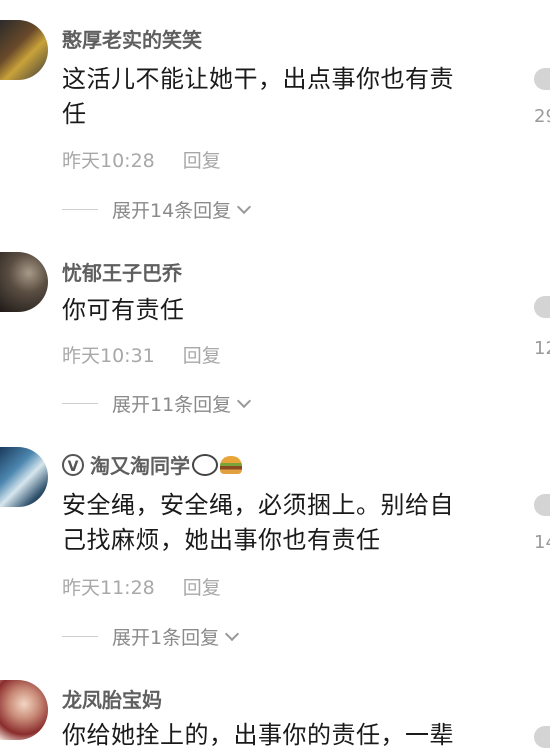 This screenshot has height=749, width=550. I want to click on comment-time: 昨天10:28, so click(108, 161).